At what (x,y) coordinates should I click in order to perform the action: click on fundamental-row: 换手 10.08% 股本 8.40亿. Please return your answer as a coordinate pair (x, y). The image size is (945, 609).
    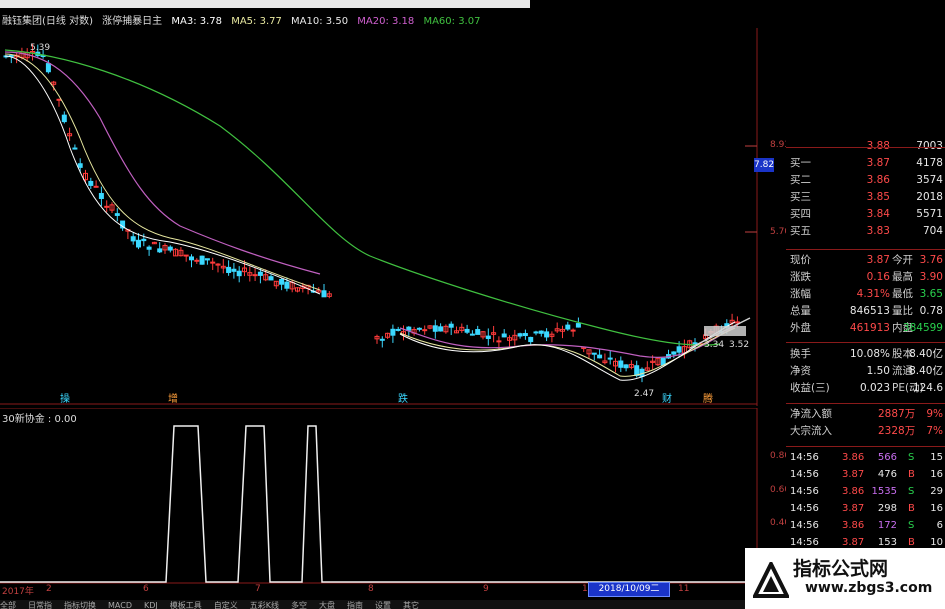
    Looking at the image, I should click on (865, 354).